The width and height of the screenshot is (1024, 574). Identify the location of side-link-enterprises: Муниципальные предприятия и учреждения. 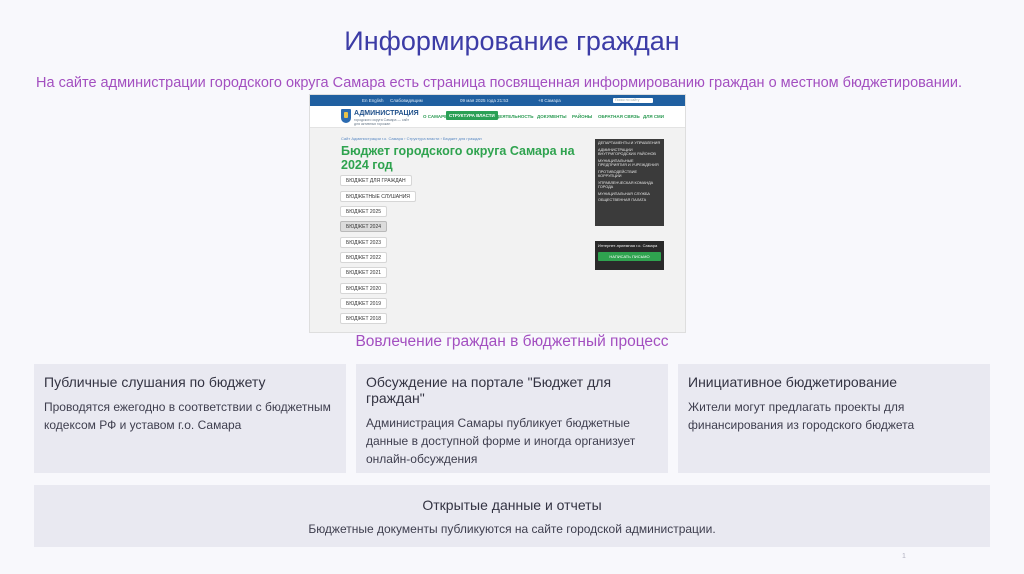
(629, 163).